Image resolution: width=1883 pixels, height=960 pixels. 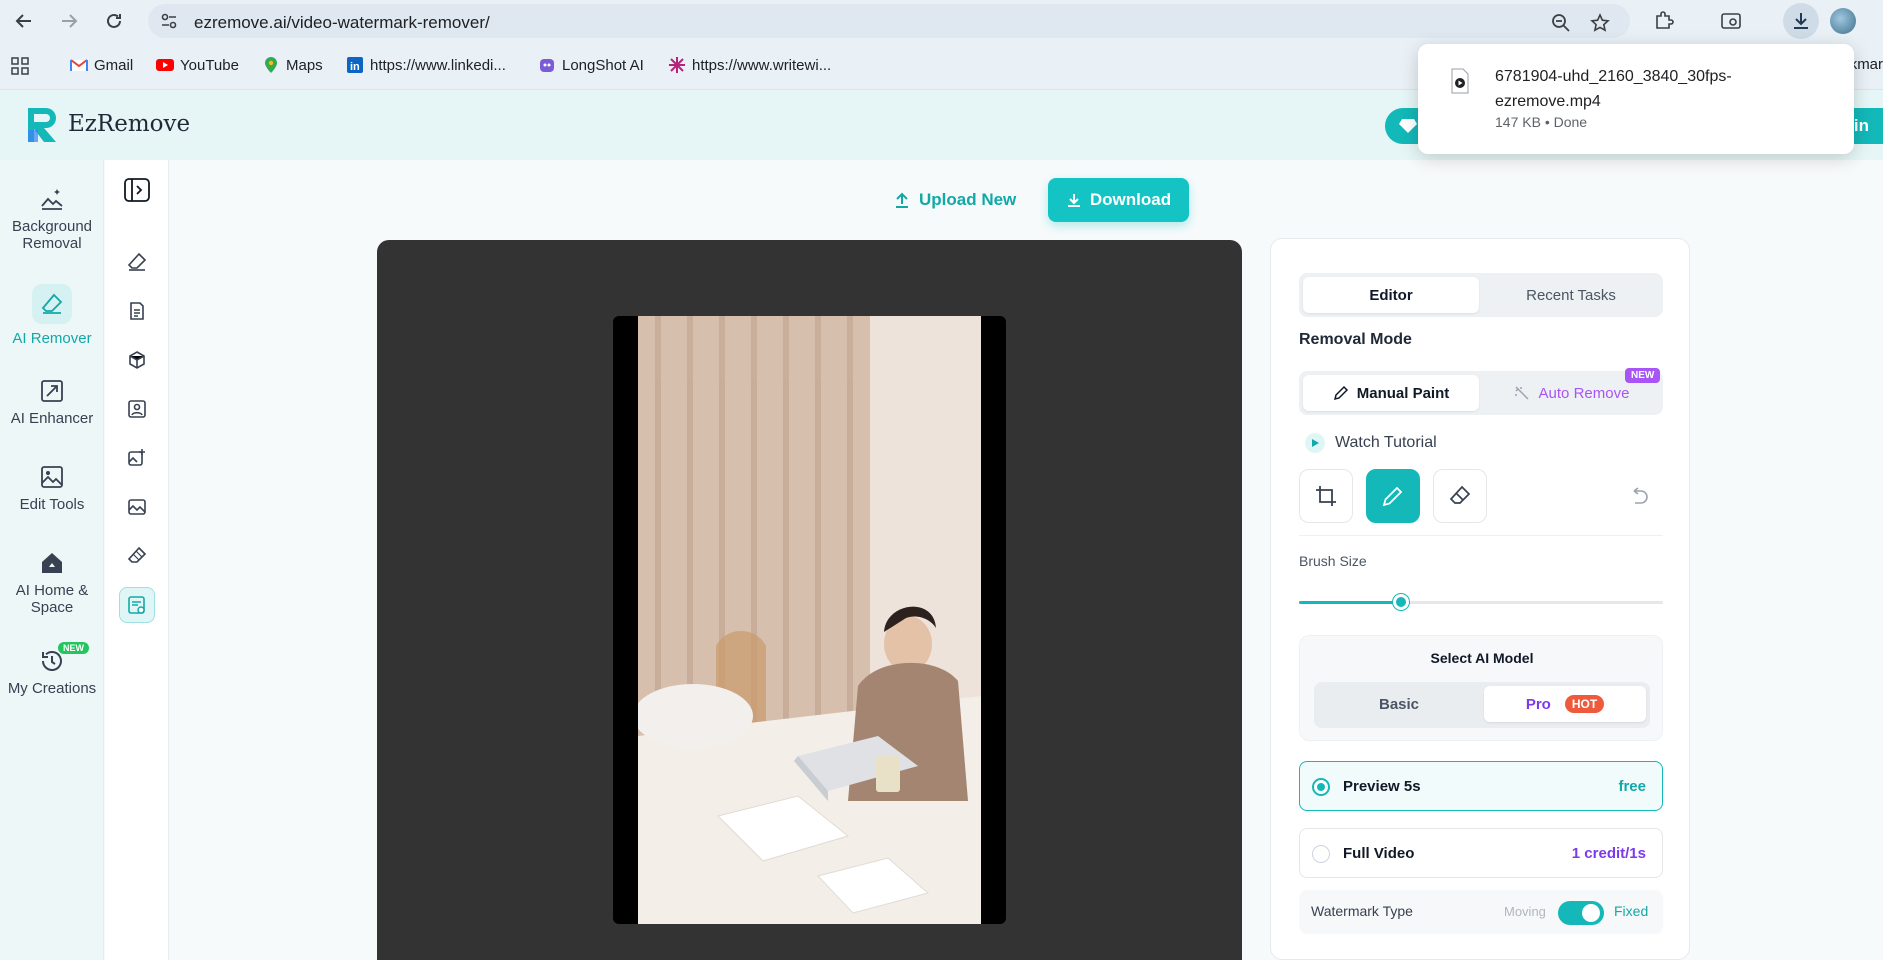 What do you see at coordinates (1645, 89) in the screenshot?
I see `download-filename: 6781904-uhd_2160_3840_30fps-ezremove.mp4` at bounding box center [1645, 89].